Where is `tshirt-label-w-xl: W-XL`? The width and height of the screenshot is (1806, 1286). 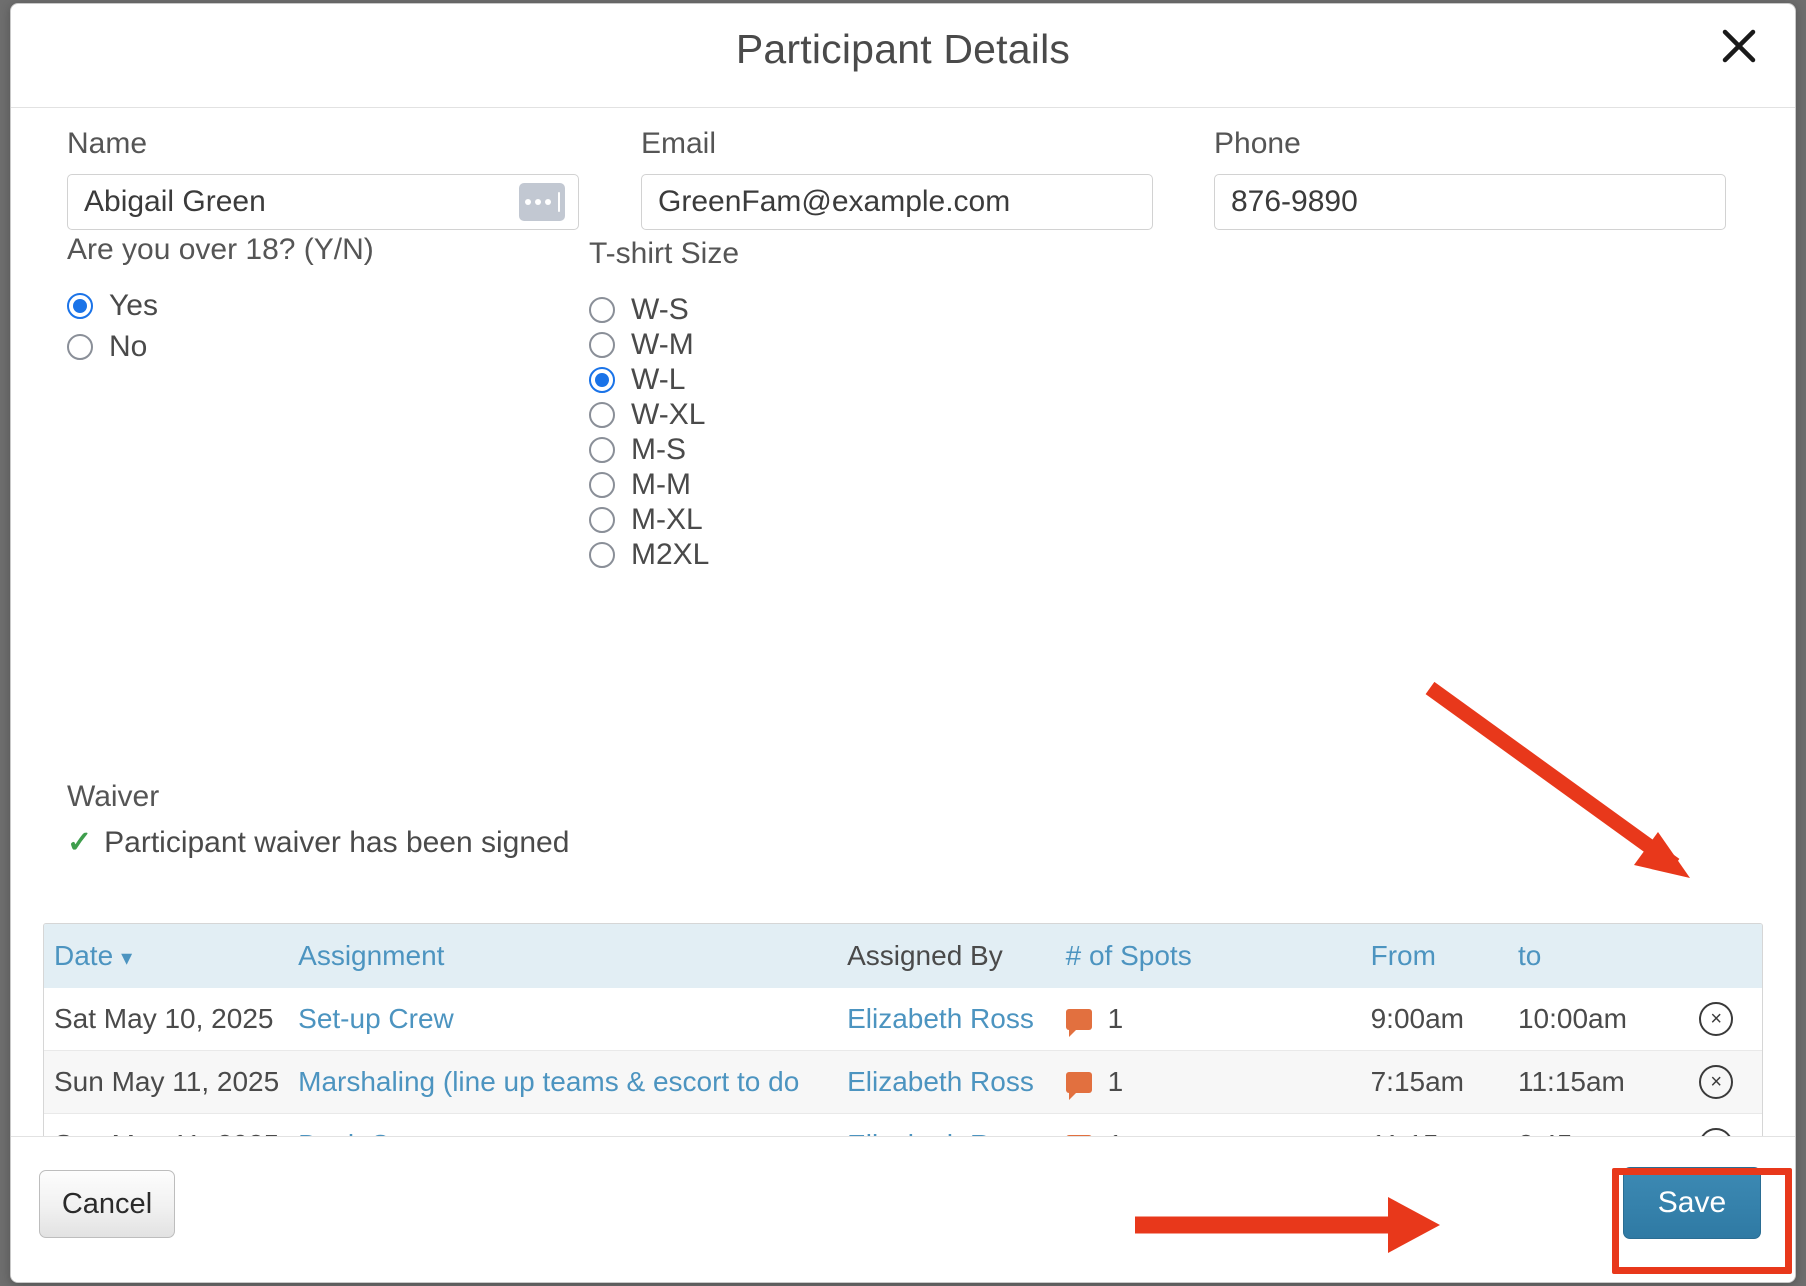
tshirt-label-w-xl: W-XL is located at coordinates (668, 414).